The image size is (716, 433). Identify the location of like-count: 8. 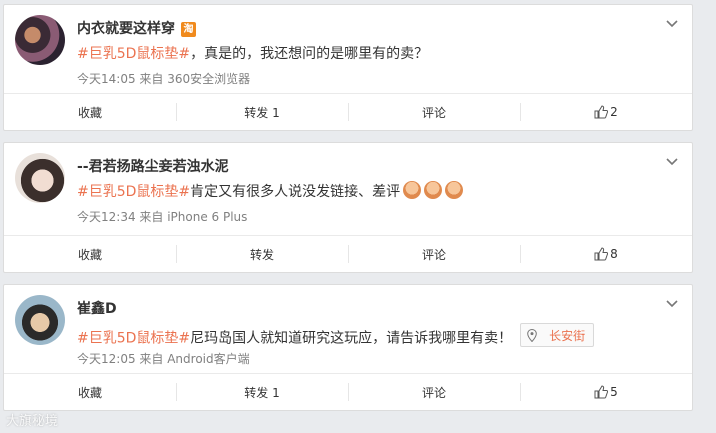
(614, 254).